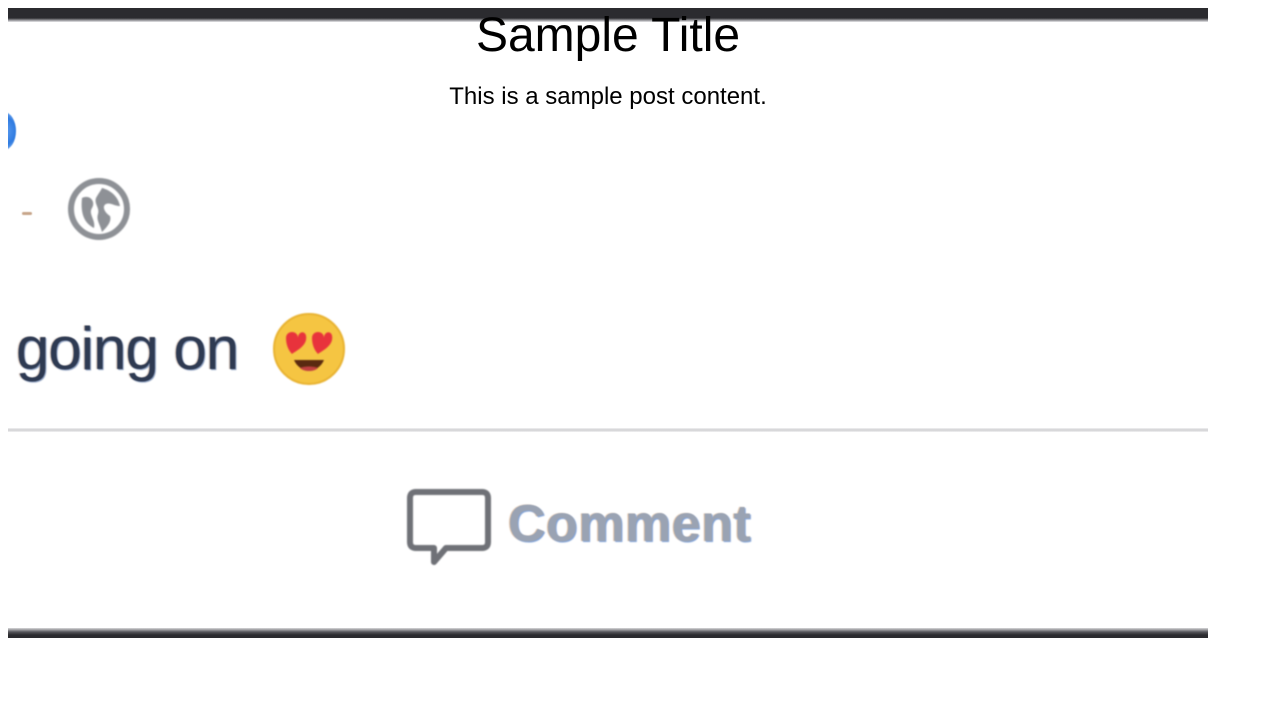 This screenshot has width=1280, height=720. I want to click on avatar-edge, so click(12, 131).